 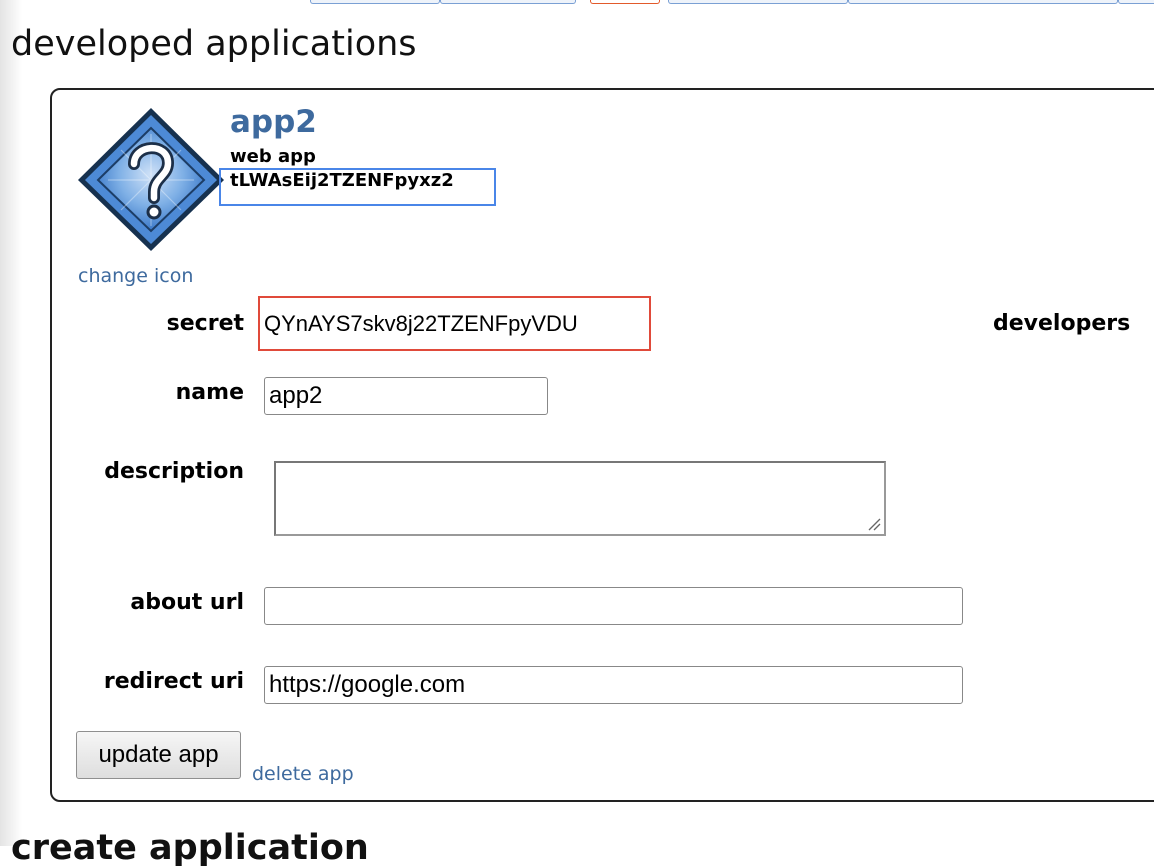 What do you see at coordinates (205, 323) in the screenshot?
I see `secret-label: secret` at bounding box center [205, 323].